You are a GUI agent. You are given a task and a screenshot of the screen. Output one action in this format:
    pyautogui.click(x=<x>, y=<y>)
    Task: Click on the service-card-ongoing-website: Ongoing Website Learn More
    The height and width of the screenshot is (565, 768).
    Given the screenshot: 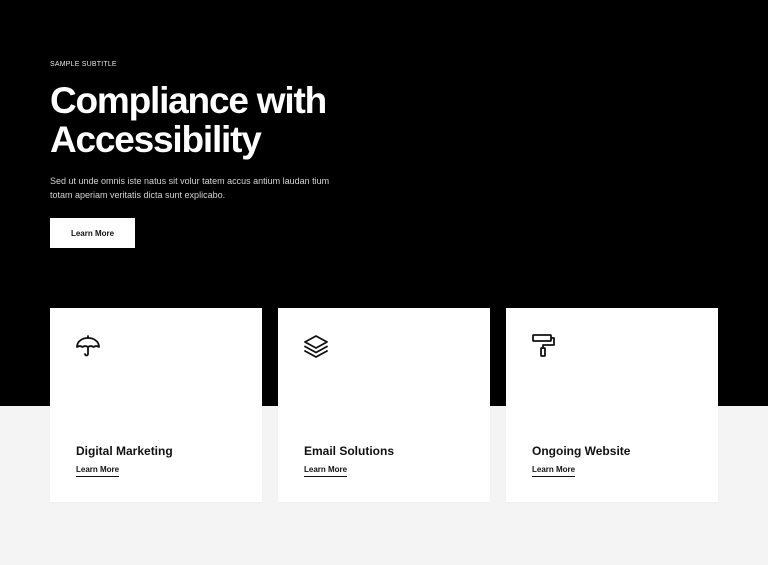 What is the action you would take?
    pyautogui.click(x=612, y=405)
    